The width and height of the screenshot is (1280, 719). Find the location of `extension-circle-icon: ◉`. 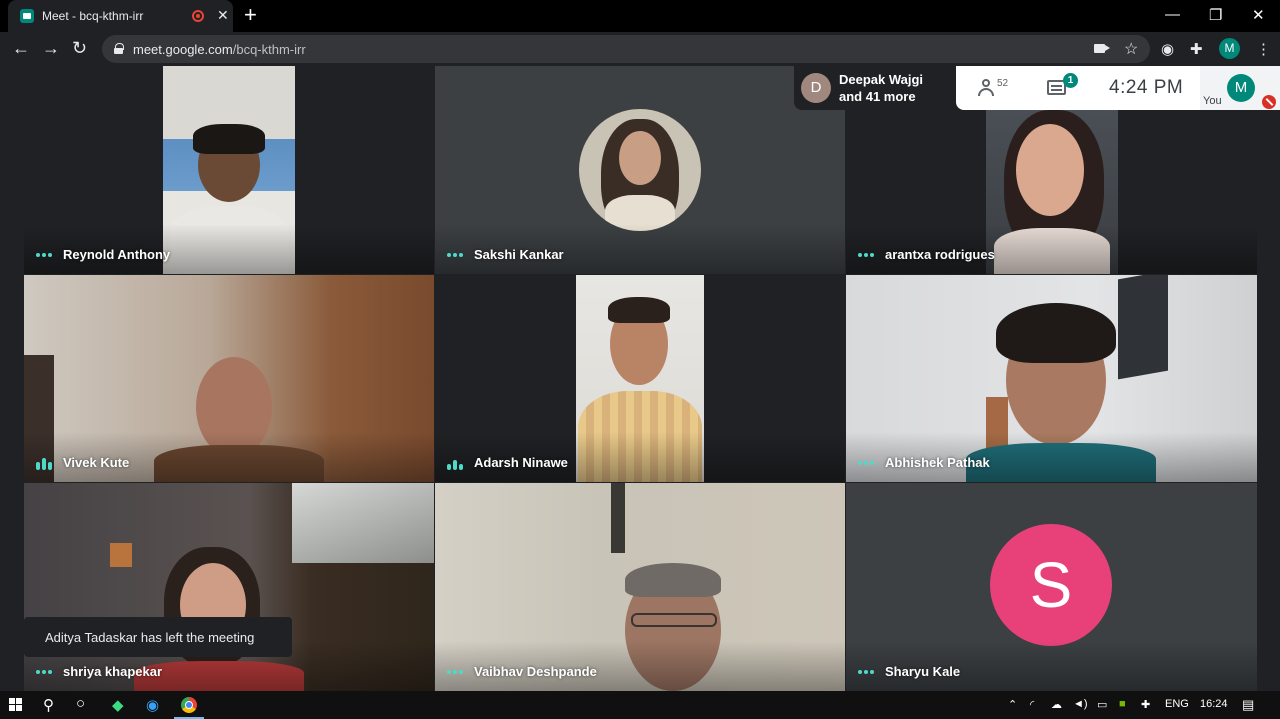

extension-circle-icon: ◉ is located at coordinates (1167, 49).